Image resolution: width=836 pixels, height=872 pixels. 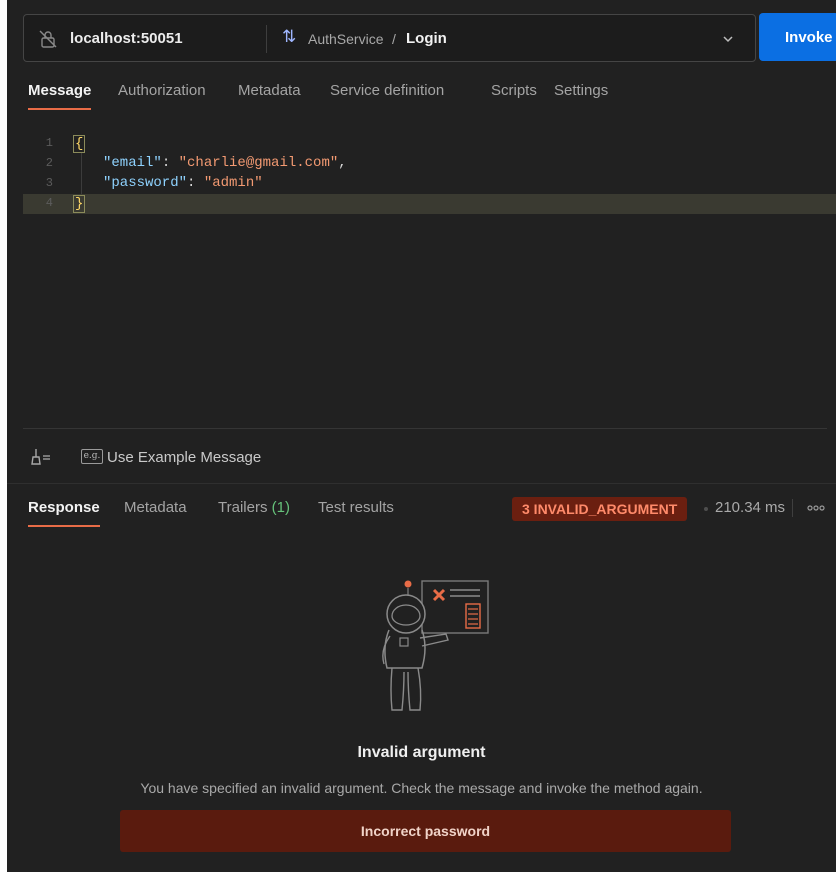 I want to click on comma-punct: ,, so click(x=342, y=163).